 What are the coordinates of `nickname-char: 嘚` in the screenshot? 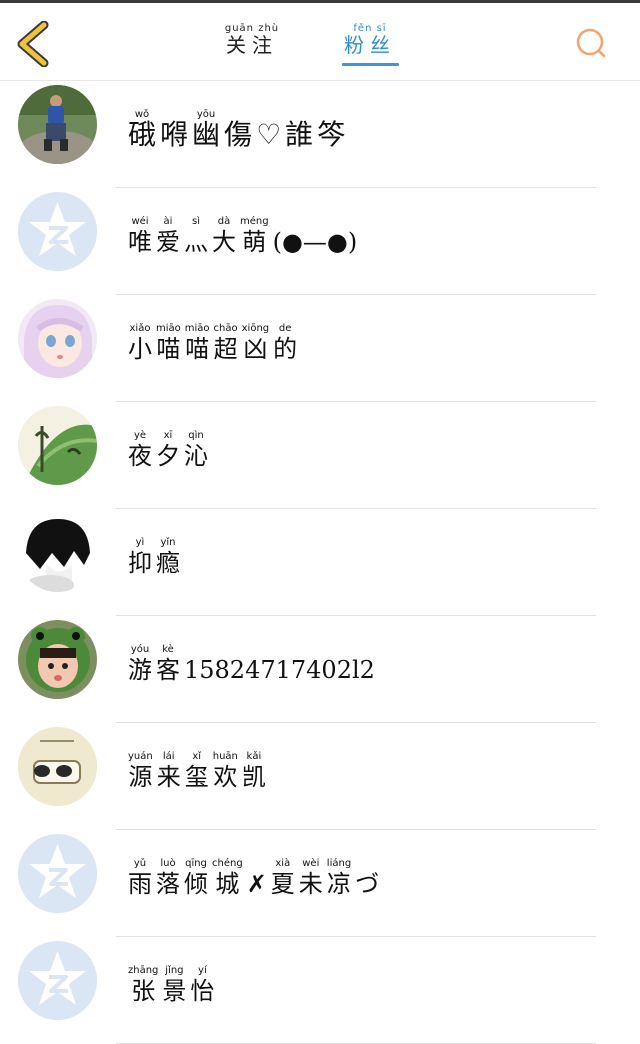 It's located at (174, 129).